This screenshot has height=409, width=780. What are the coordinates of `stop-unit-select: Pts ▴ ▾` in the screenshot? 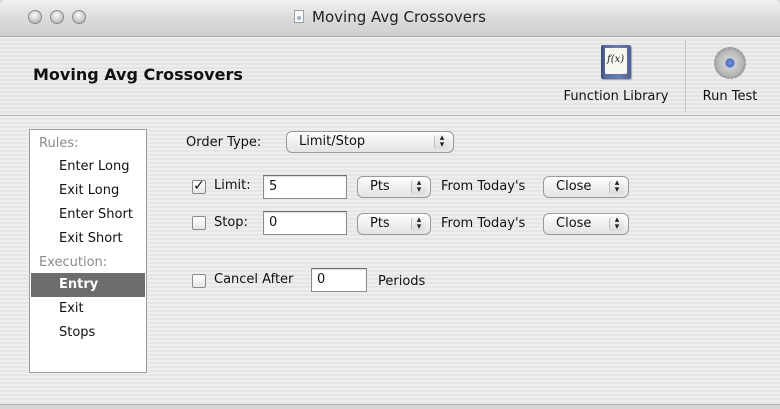 It's located at (394, 224).